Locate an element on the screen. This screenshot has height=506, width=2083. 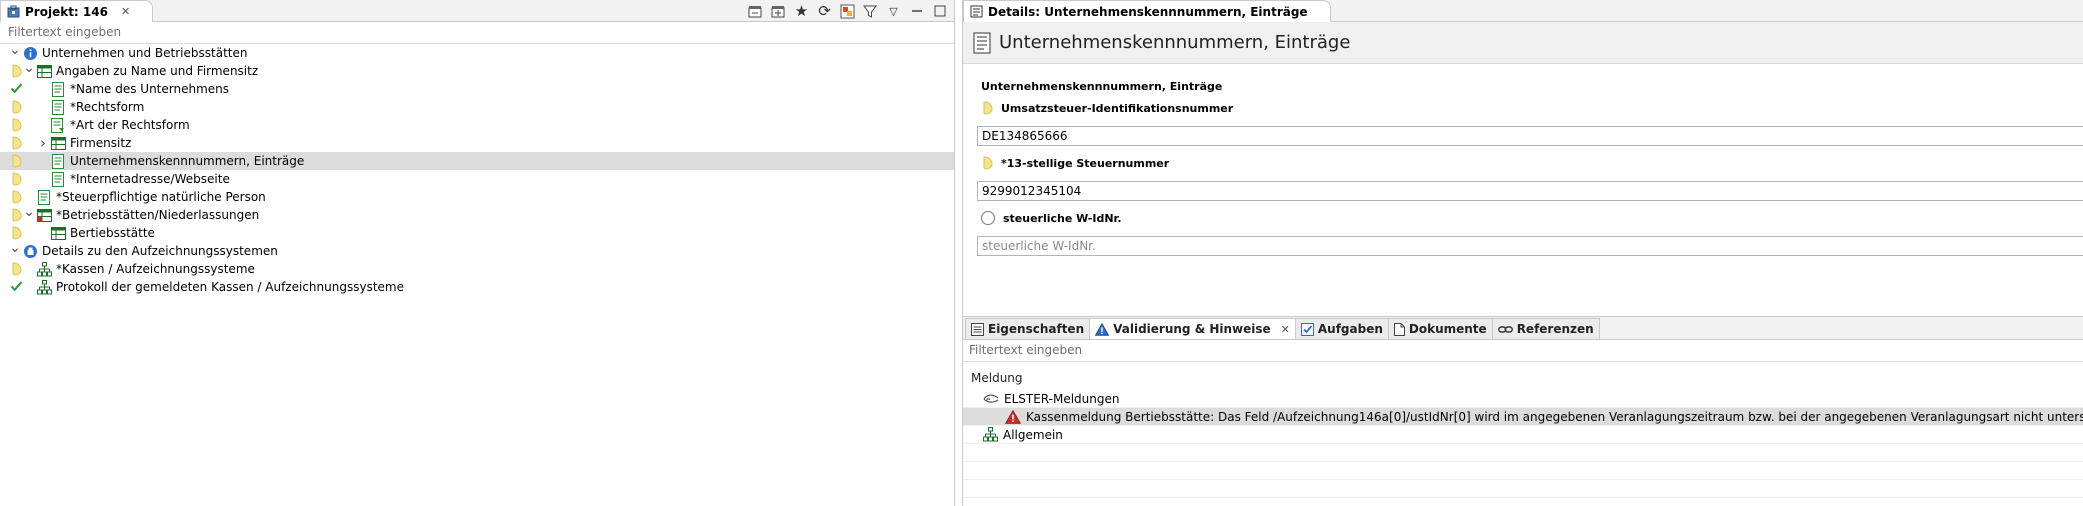
validation-filter is located at coordinates (1523, 351).